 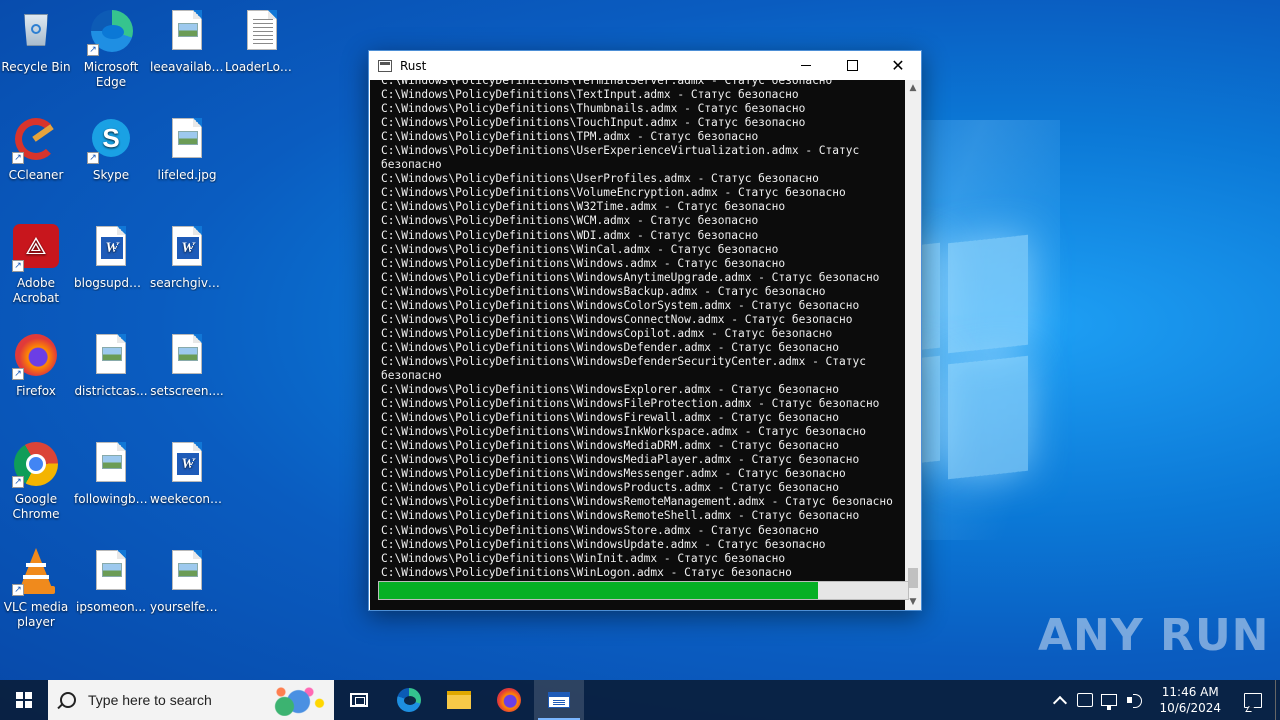 I want to click on chrome-icon: ↗, so click(x=36, y=464).